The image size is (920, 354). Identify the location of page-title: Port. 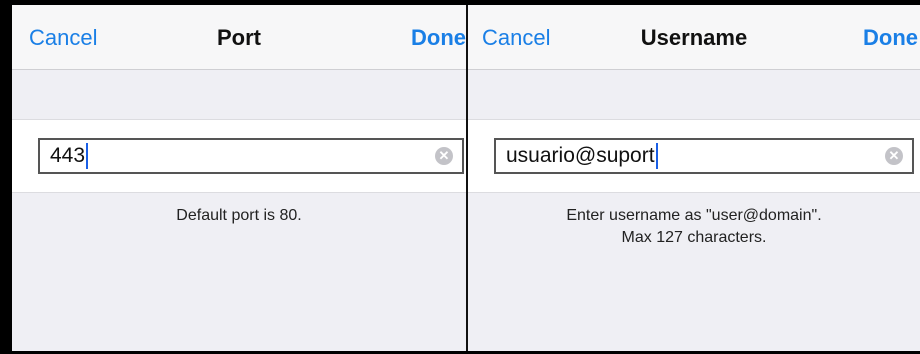
(239, 37).